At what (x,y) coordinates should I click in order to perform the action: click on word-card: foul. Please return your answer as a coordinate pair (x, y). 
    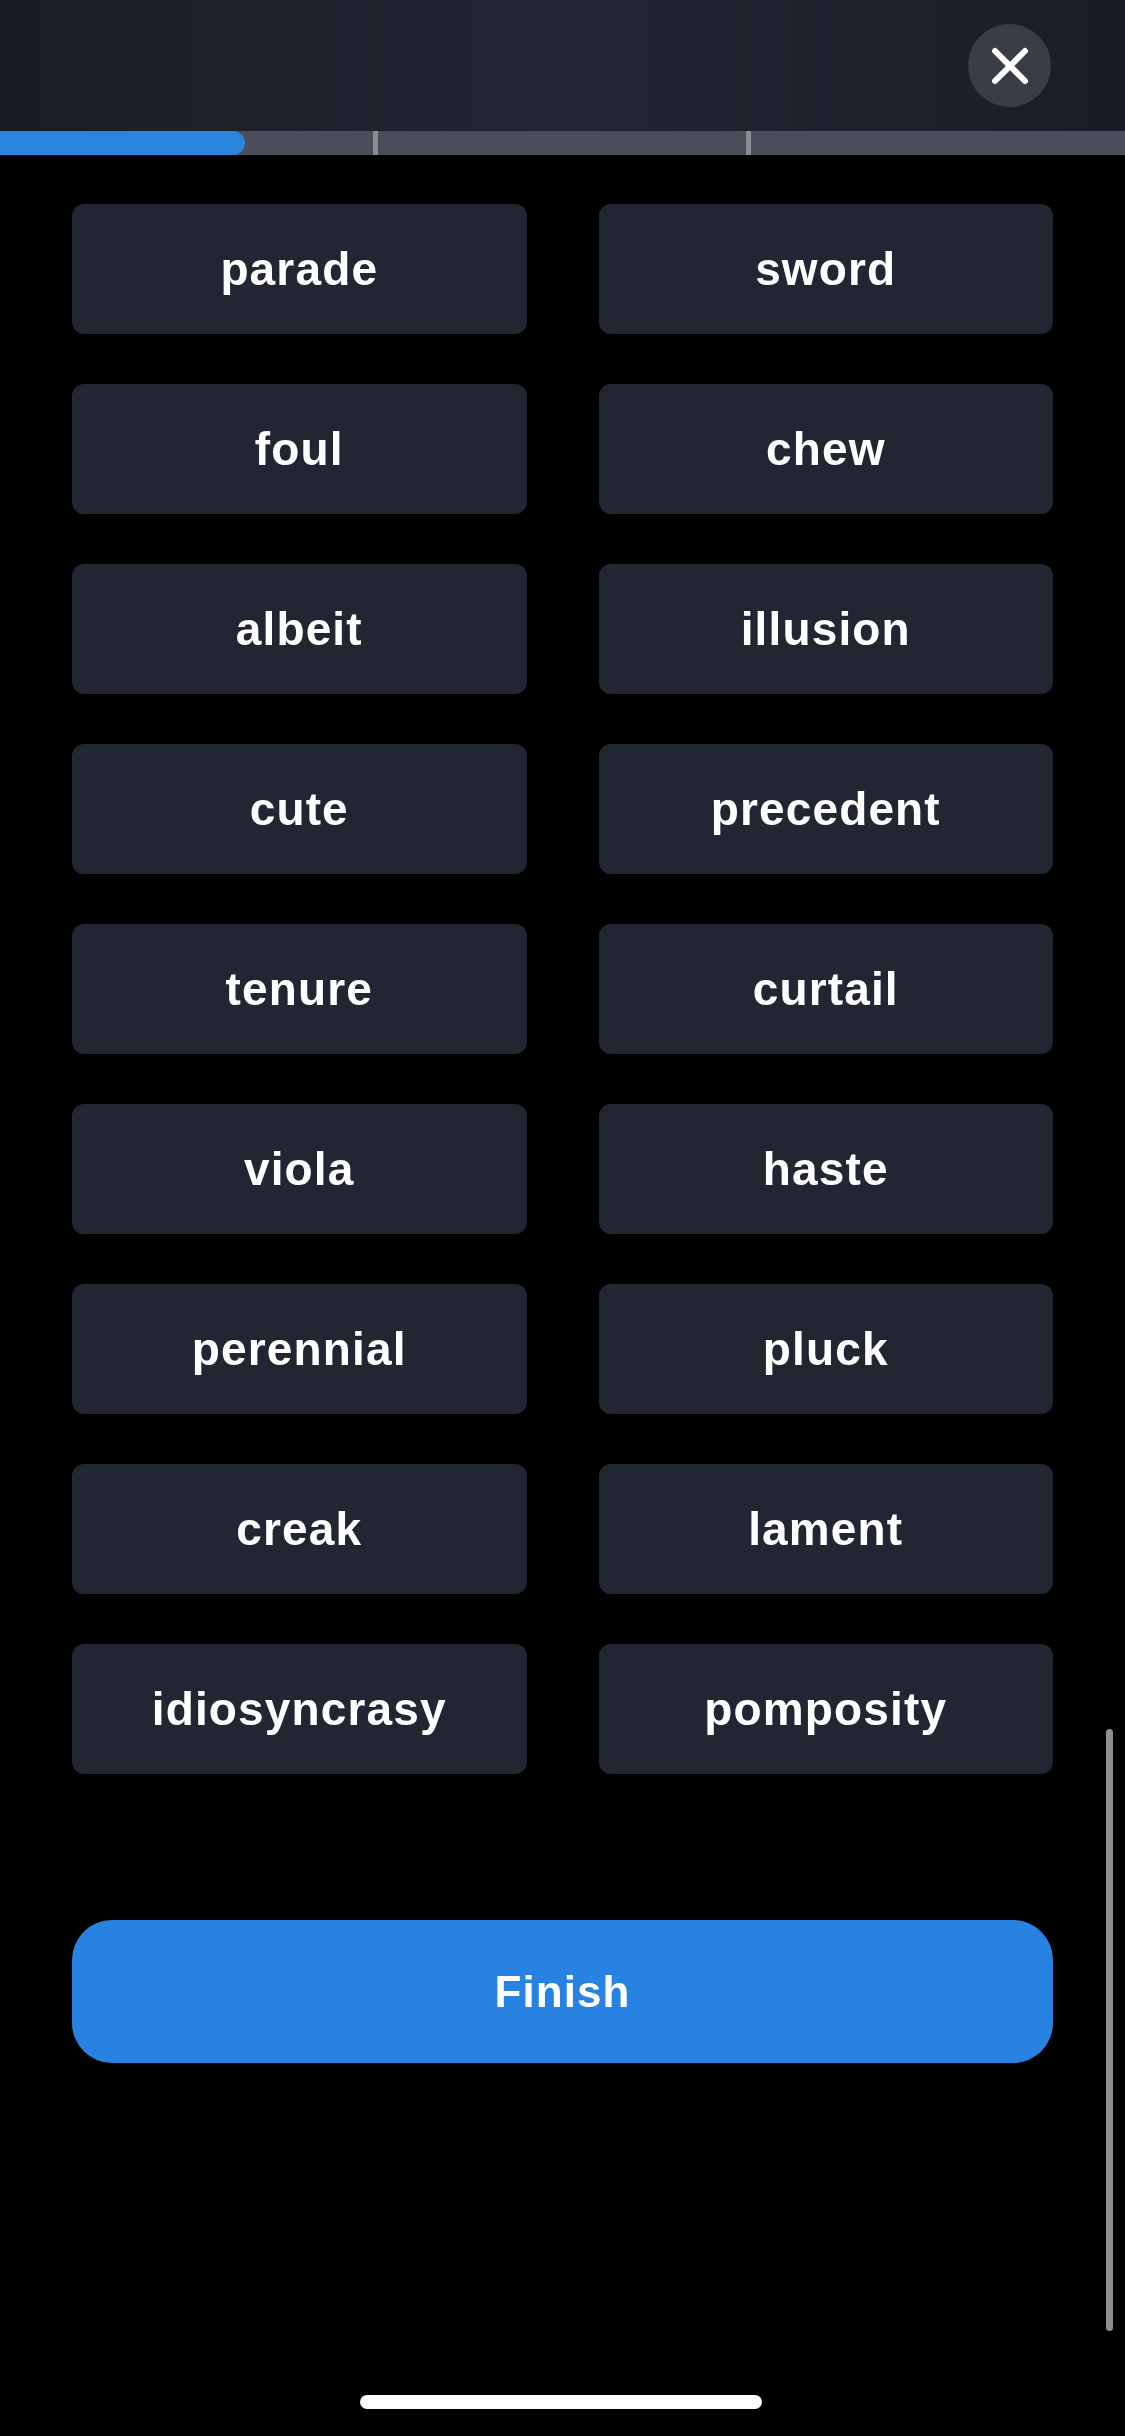
    Looking at the image, I should click on (299, 449).